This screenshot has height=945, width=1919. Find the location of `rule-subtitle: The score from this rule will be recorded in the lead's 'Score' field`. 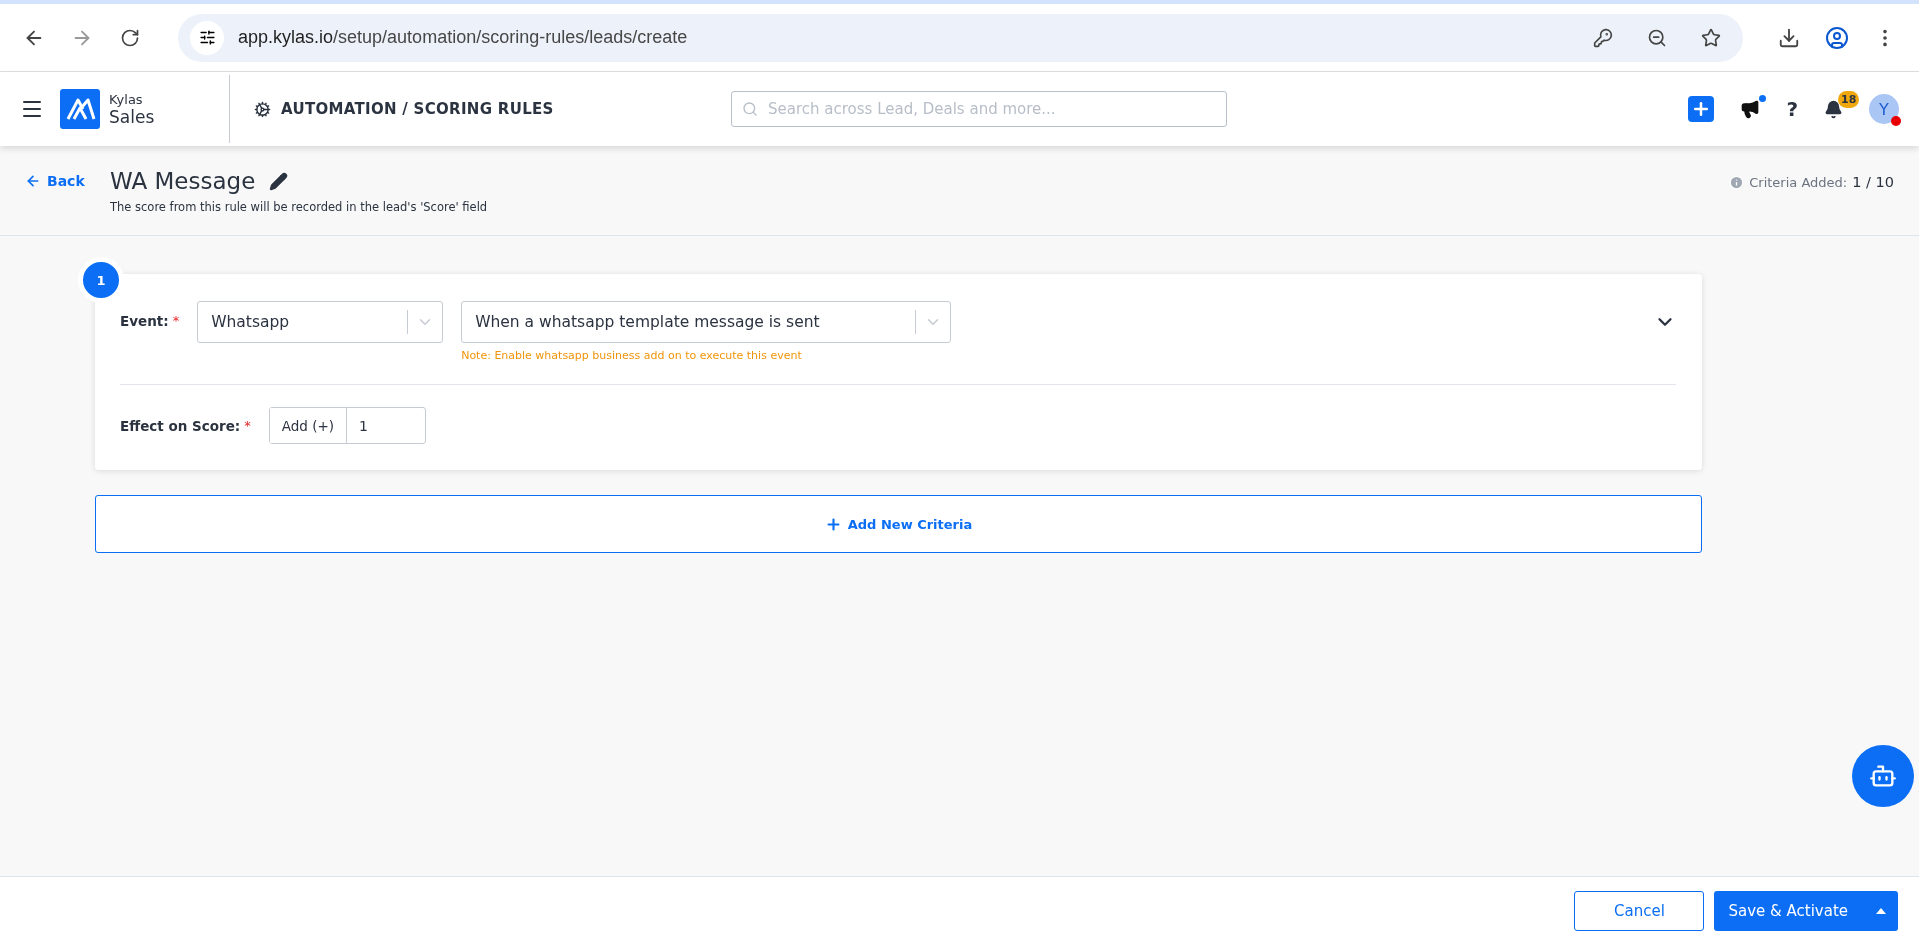

rule-subtitle: The score from this rule will be recorded in the lead's 'Score' field is located at coordinates (299, 207).